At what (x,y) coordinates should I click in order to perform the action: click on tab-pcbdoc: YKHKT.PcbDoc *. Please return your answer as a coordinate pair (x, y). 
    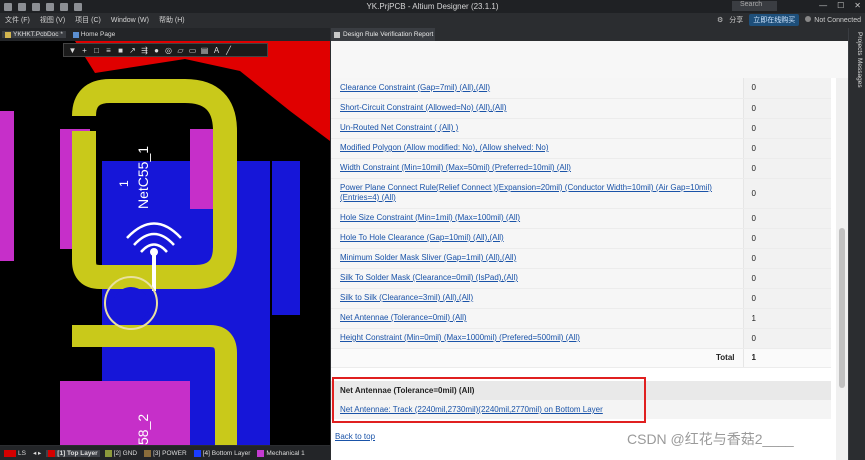
    Looking at the image, I should click on (34, 34).